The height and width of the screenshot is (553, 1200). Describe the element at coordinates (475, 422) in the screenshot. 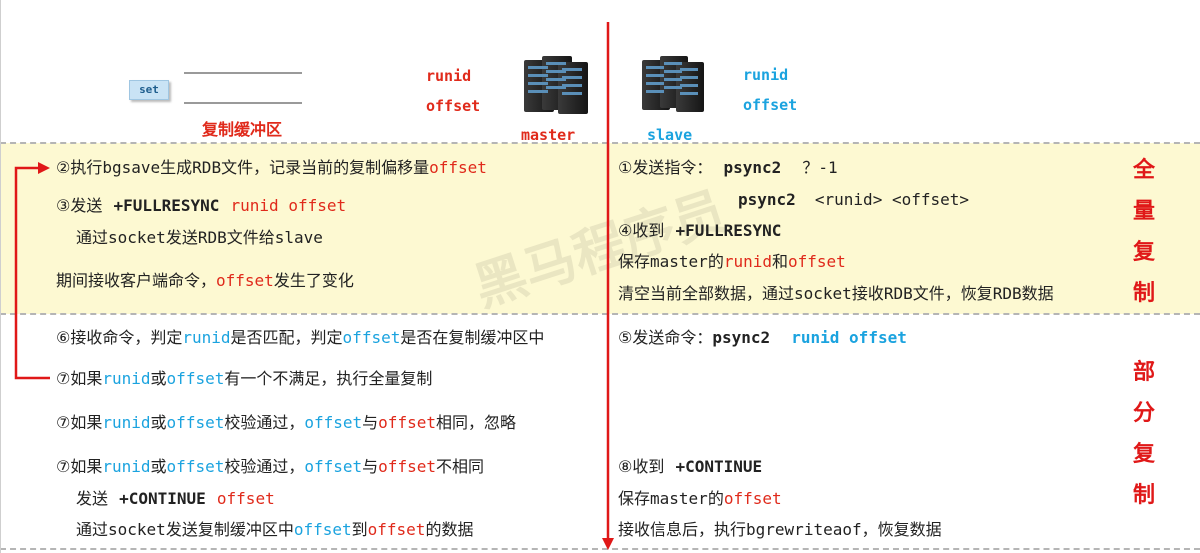

I see `text: 相同，忽略` at that location.